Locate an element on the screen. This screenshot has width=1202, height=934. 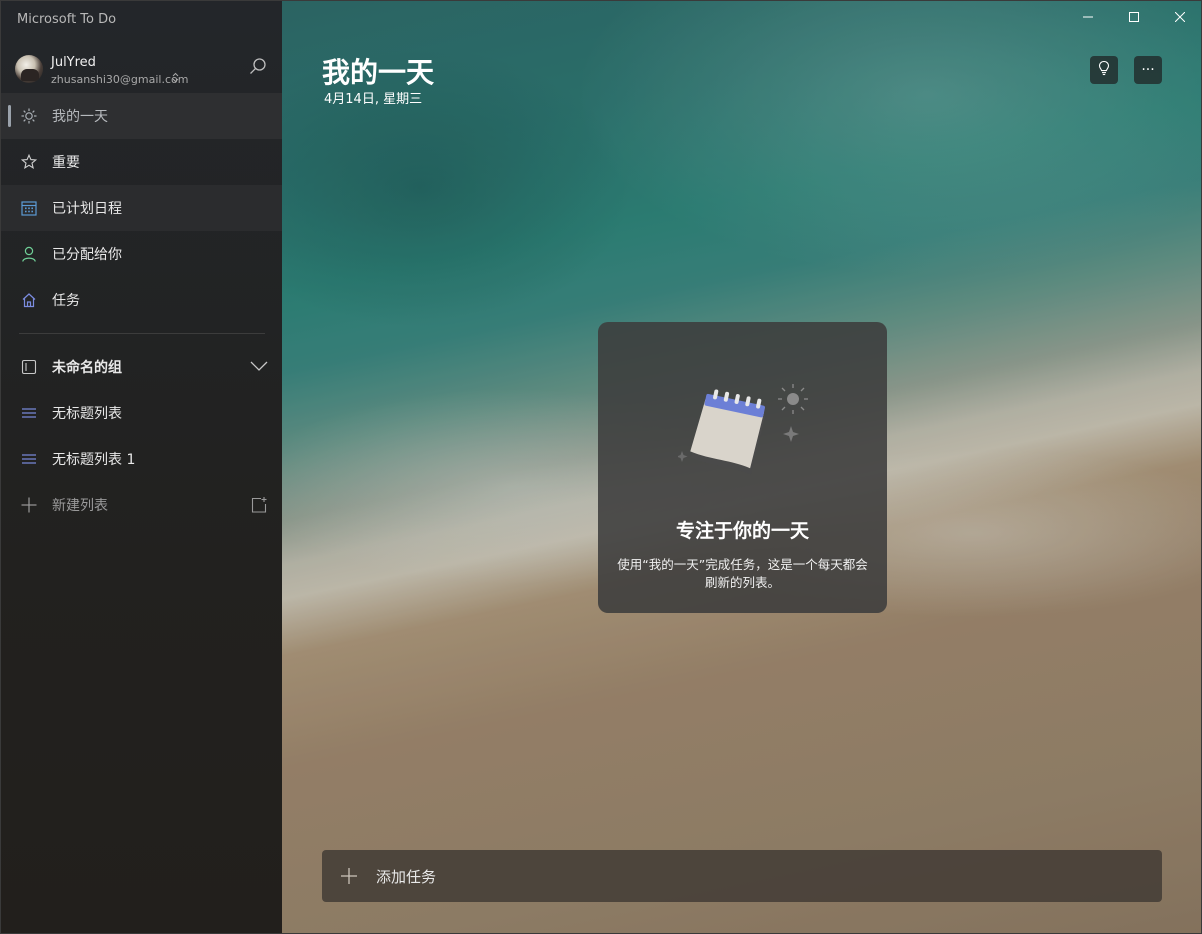
sidebar-divider is located at coordinates (142, 333).